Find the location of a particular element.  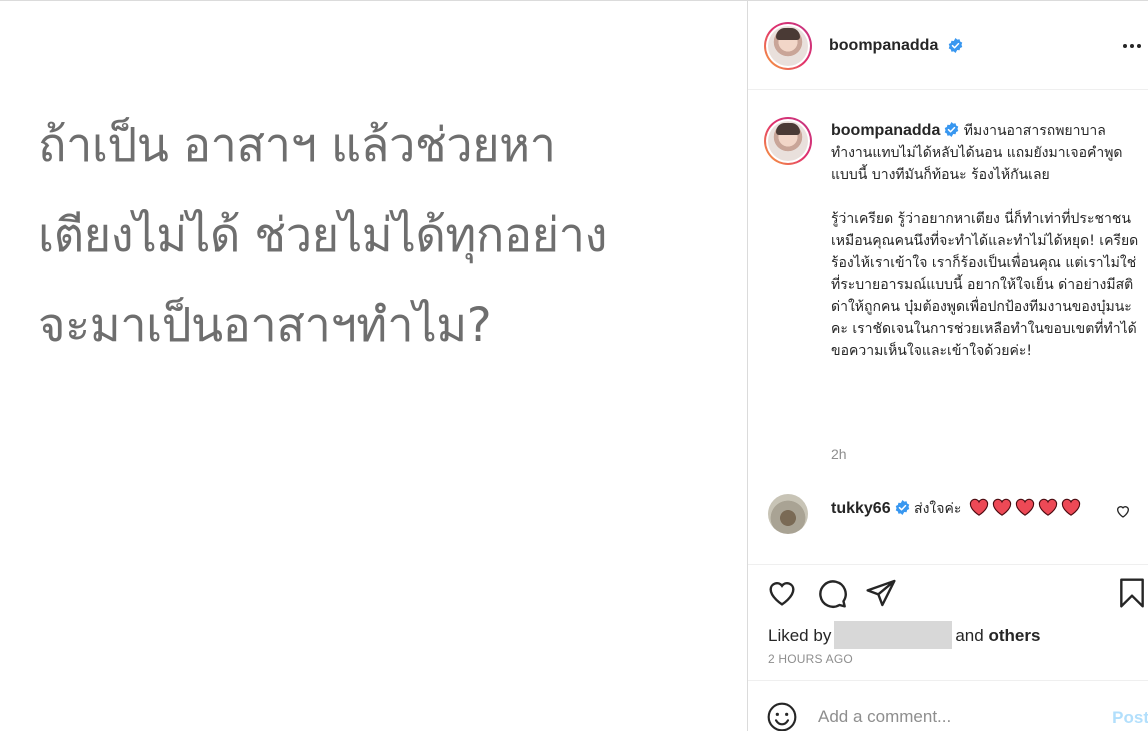

save-bookmark-icon is located at coordinates (1132, 593).